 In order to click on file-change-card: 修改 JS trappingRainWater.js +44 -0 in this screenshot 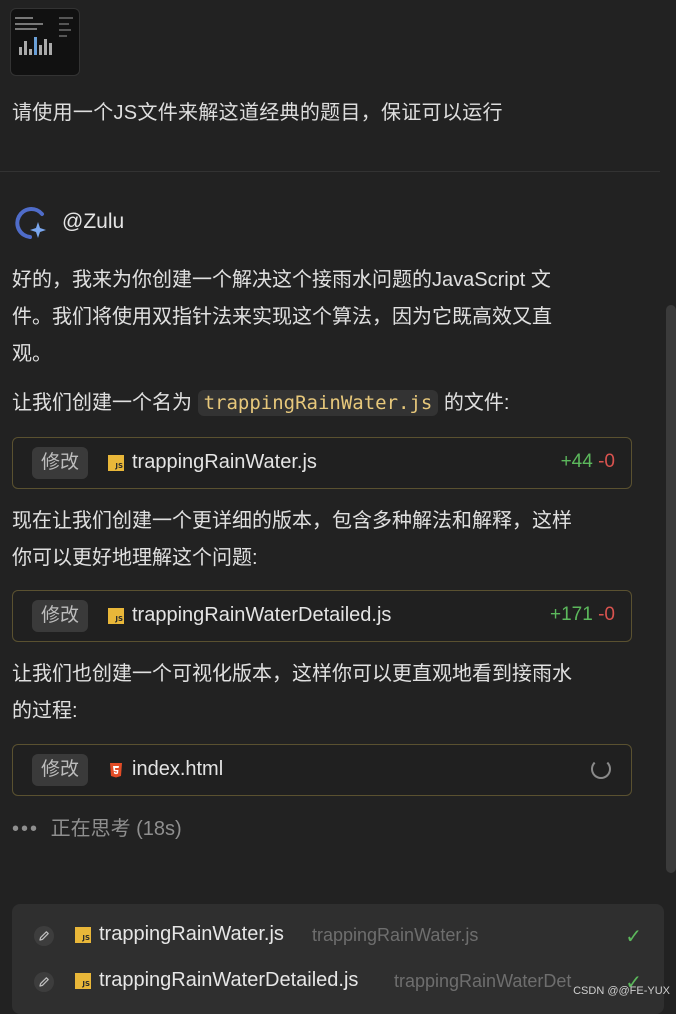, I will do `click(322, 463)`.